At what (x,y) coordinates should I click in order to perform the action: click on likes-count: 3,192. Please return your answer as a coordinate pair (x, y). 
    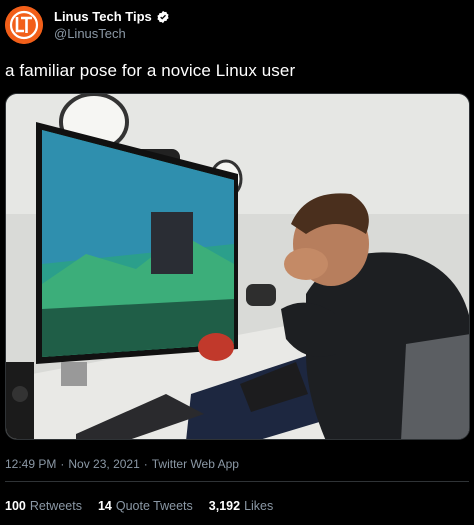
    Looking at the image, I should click on (224, 506).